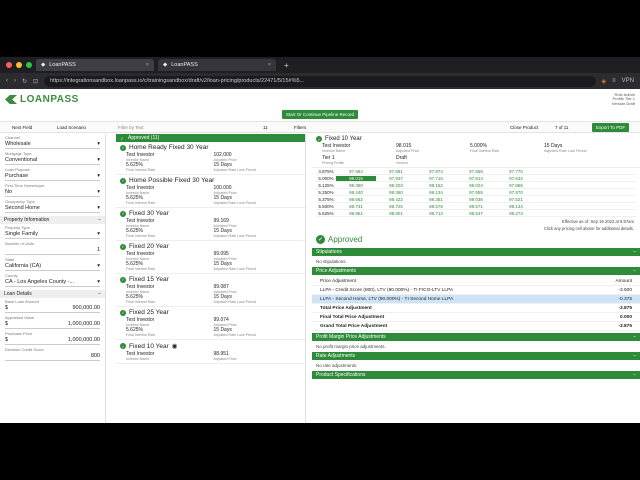  I want to click on field-input: 1, so click(52, 250).